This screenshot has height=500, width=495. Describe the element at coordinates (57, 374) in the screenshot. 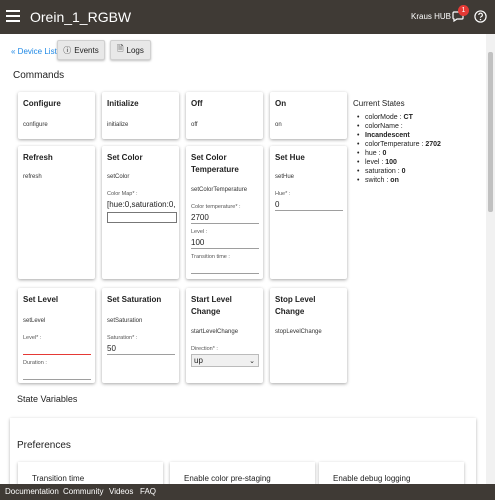

I see `duration-field` at that location.